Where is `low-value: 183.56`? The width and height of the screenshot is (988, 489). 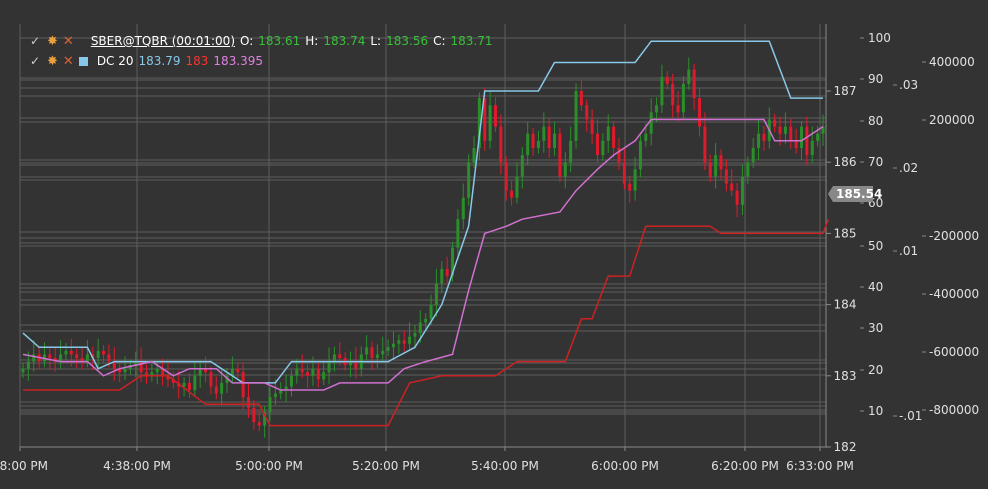
low-value: 183.56 is located at coordinates (407, 41).